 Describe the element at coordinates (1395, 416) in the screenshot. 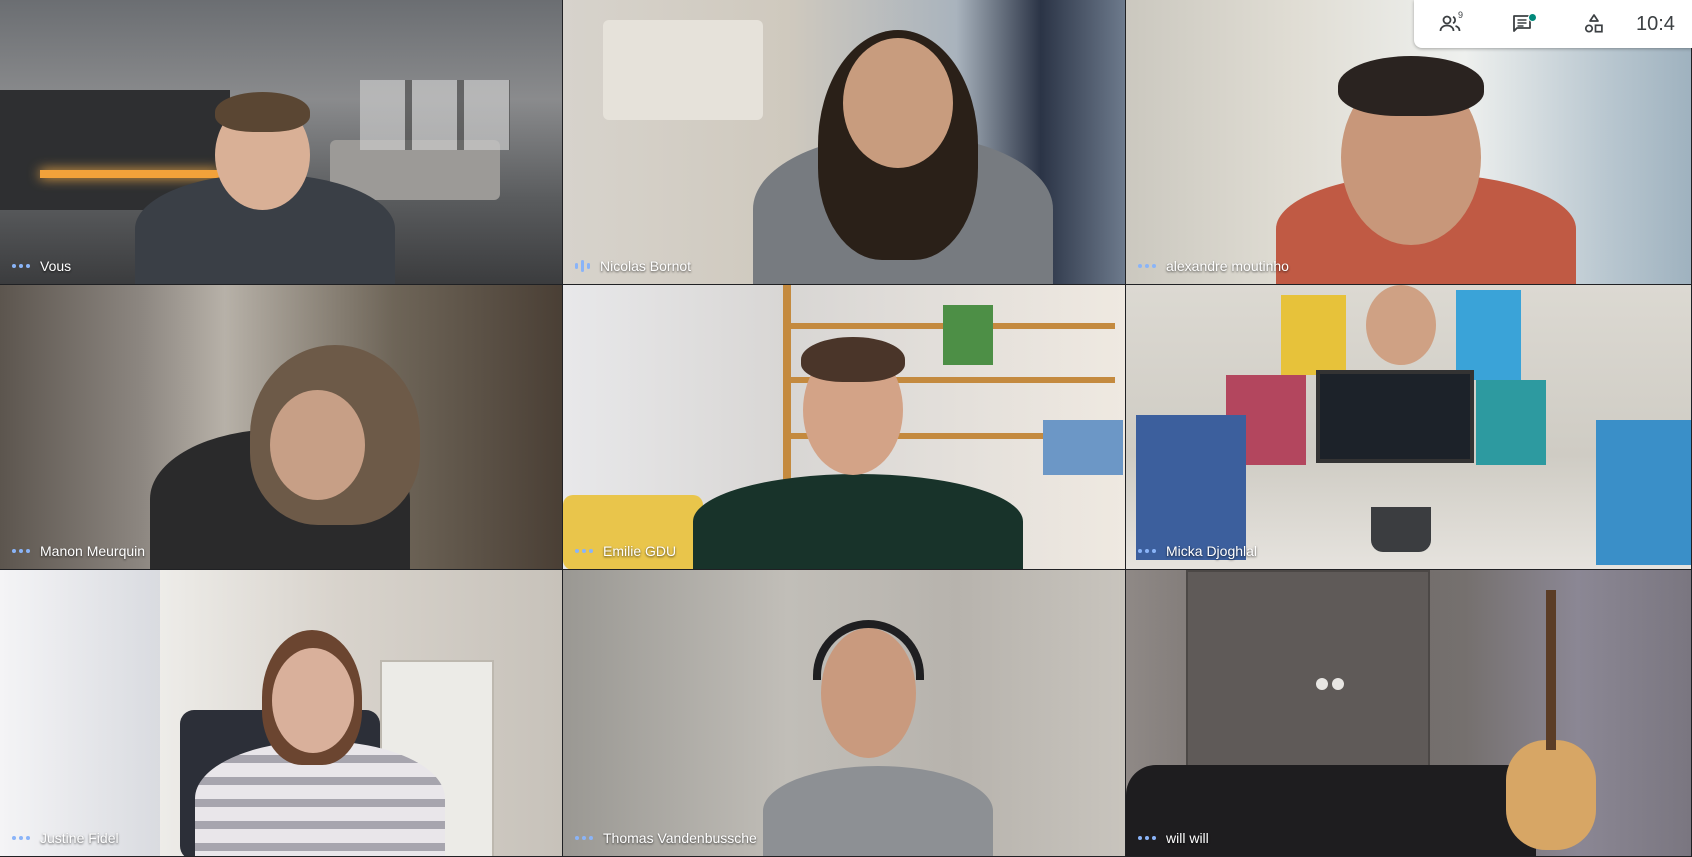

I see `laptop` at that location.